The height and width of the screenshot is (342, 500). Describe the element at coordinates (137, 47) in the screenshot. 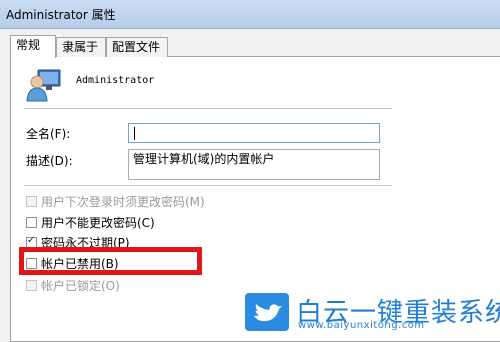

I see `tab-profile: 配置文件` at that location.